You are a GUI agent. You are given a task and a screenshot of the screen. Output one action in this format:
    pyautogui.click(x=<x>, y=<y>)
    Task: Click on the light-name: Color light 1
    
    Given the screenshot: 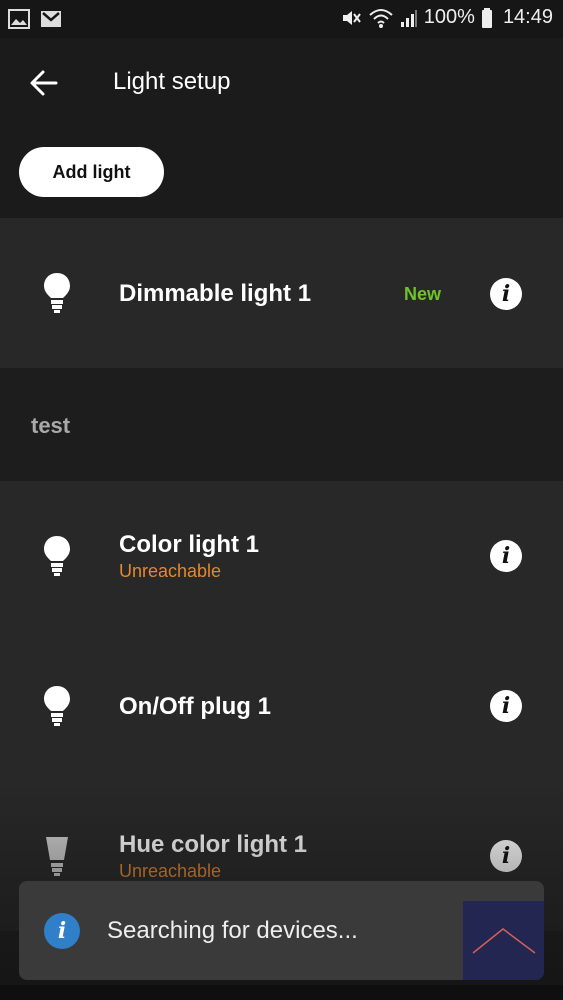 What is the action you would take?
    pyautogui.click(x=189, y=544)
    